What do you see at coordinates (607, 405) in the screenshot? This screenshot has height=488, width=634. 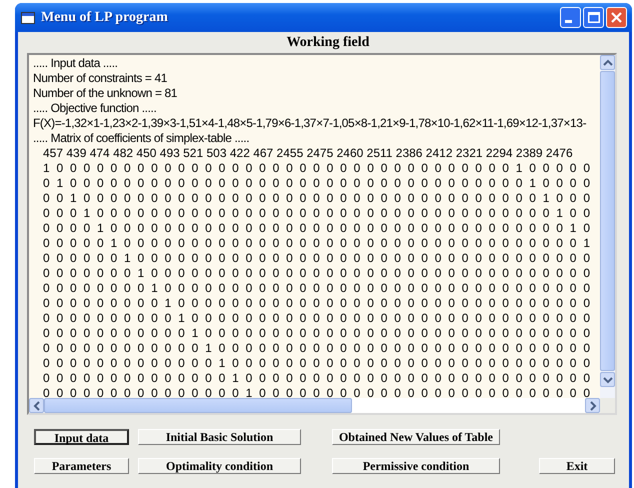 I see `scrollbar-corner` at bounding box center [607, 405].